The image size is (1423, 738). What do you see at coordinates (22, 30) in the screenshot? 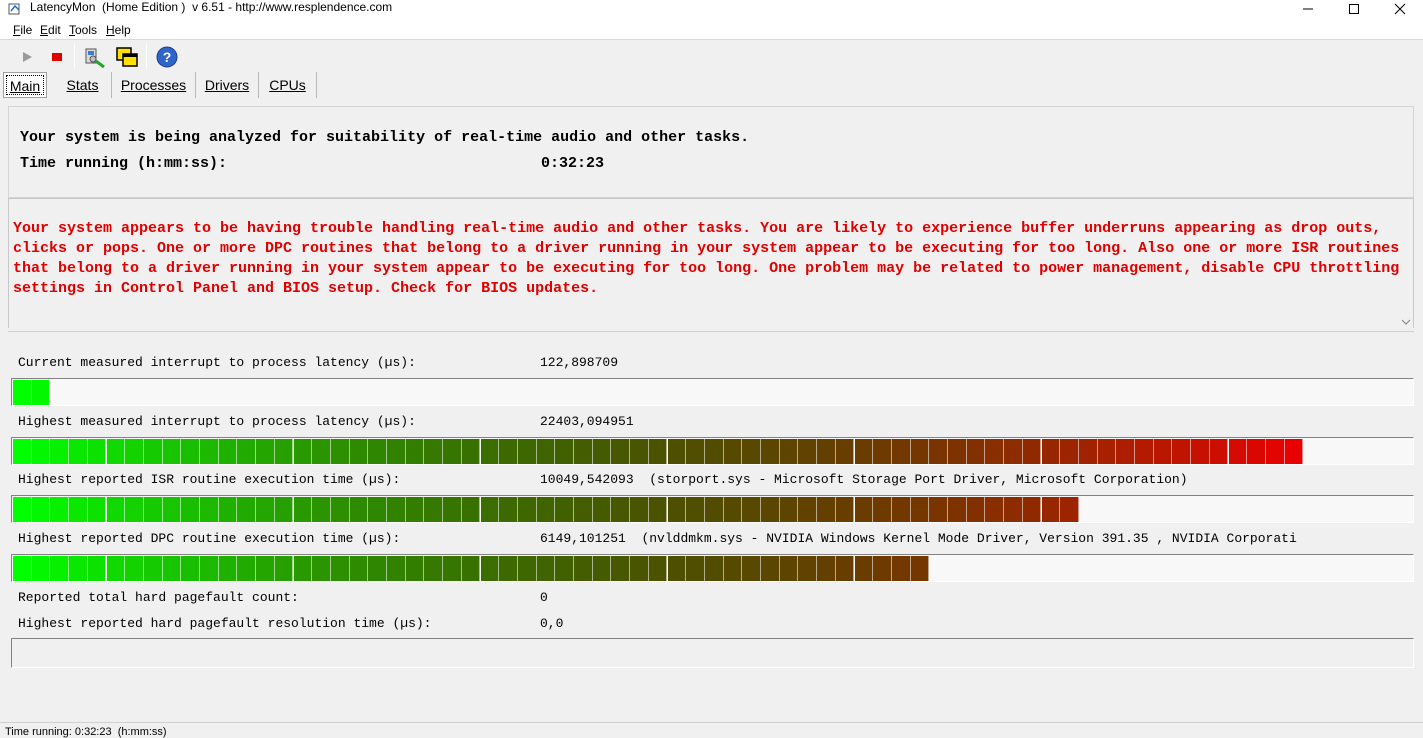
I see `menu-file: File` at bounding box center [22, 30].